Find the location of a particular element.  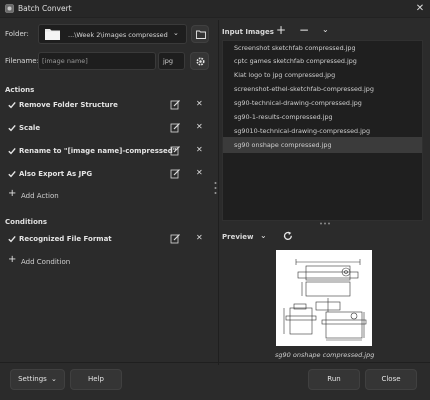

open-folder-icon is located at coordinates (201, 34).